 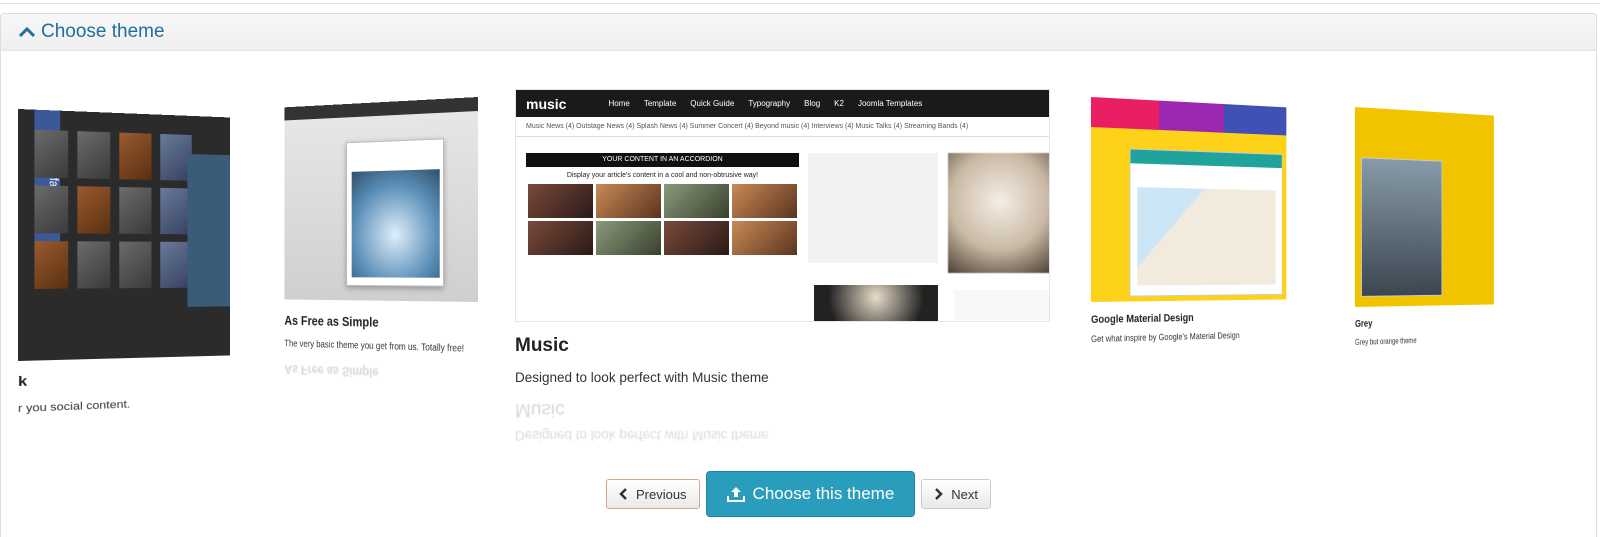 I want to click on theme-description: Grey but orange theme, so click(x=1386, y=341).